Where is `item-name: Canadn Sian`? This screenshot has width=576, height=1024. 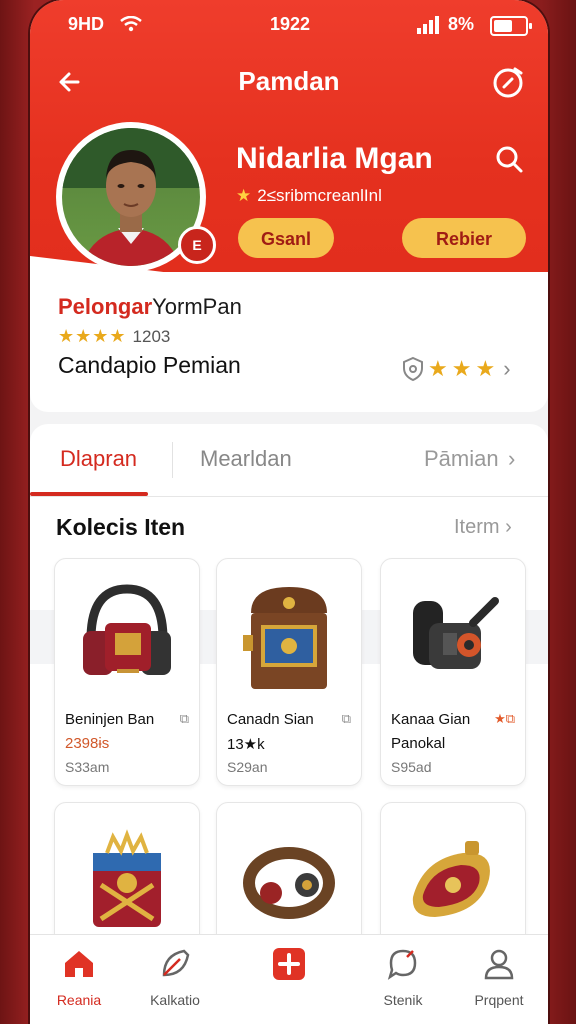
item-name: Canadn Sian is located at coordinates (270, 719).